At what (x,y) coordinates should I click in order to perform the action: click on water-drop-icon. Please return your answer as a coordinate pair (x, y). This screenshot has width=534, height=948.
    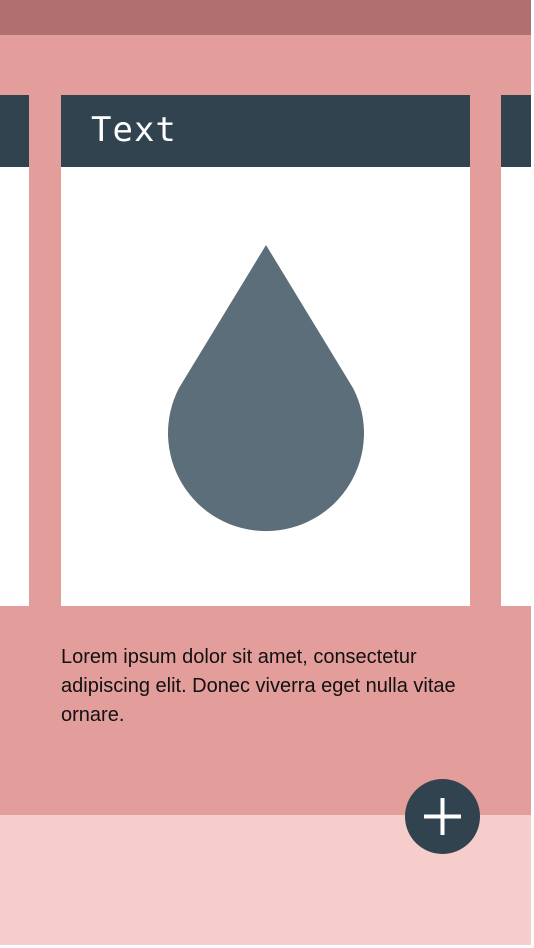
    Looking at the image, I should click on (266, 388).